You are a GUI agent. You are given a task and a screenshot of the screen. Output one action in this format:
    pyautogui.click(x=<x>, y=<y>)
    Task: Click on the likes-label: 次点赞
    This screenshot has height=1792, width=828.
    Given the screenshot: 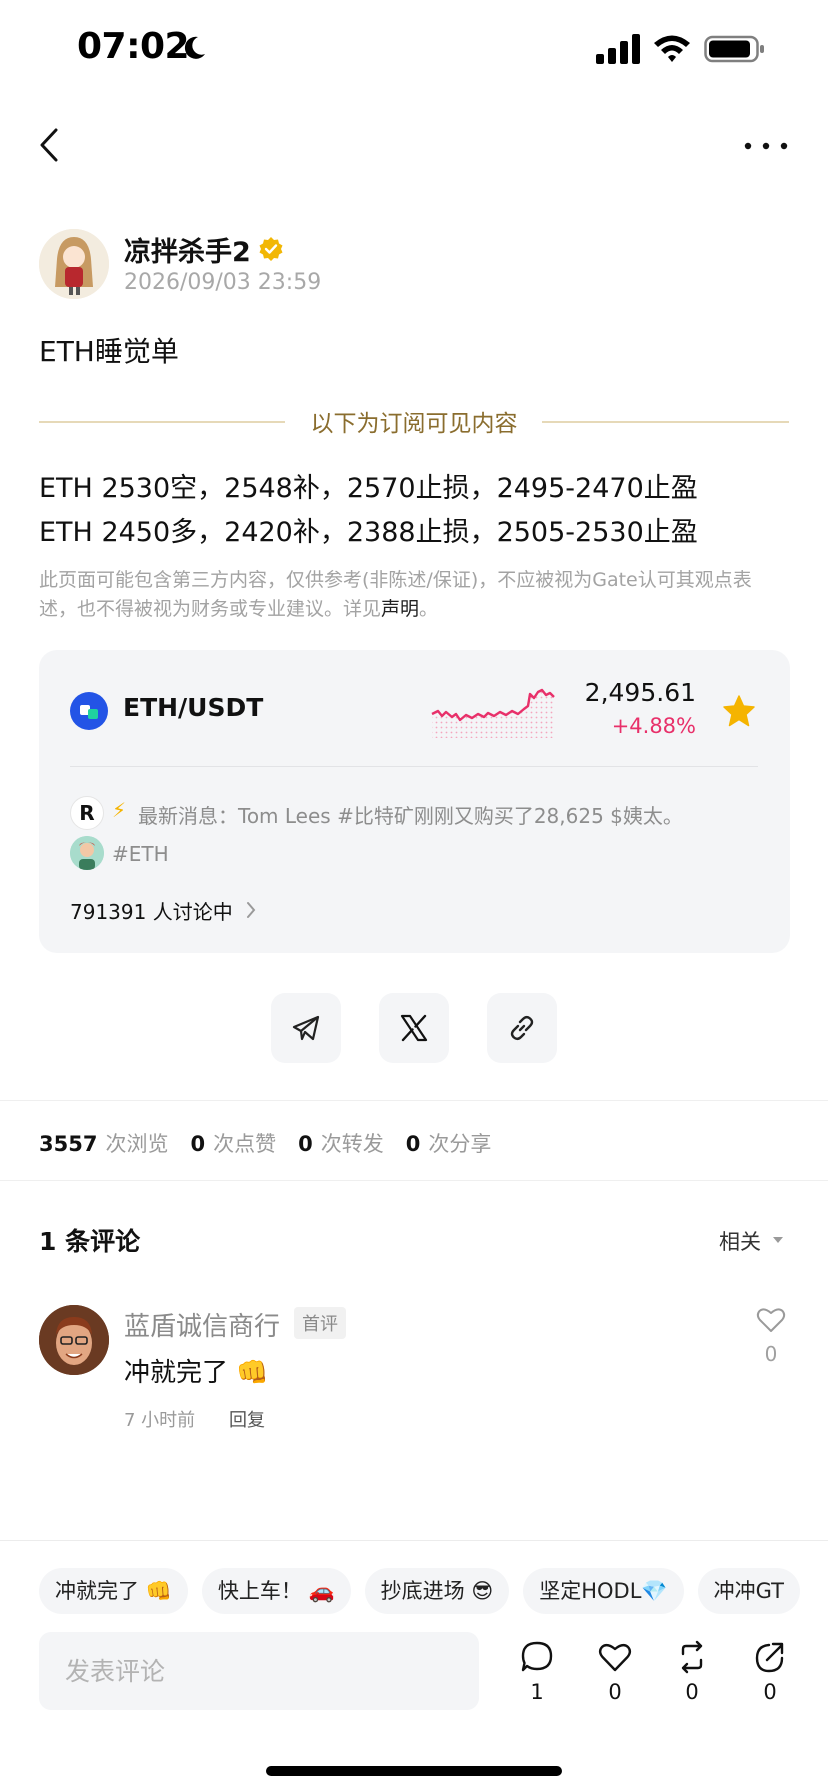 What is the action you would take?
    pyautogui.click(x=245, y=1144)
    